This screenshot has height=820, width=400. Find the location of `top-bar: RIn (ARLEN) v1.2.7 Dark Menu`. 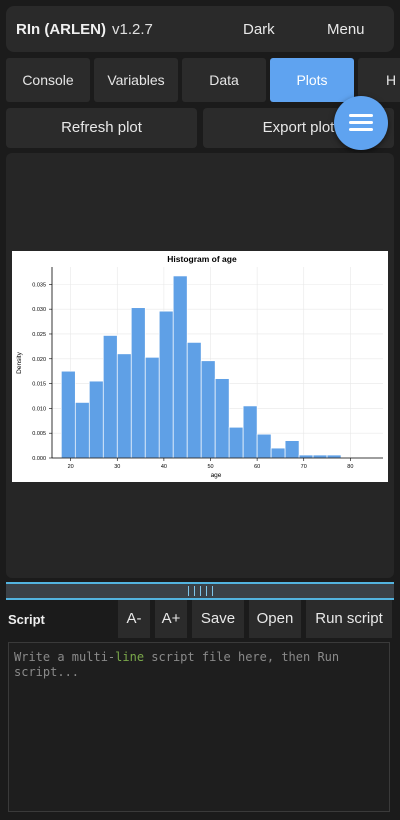

top-bar: RIn (ARLEN) v1.2.7 Dark Menu is located at coordinates (200, 29).